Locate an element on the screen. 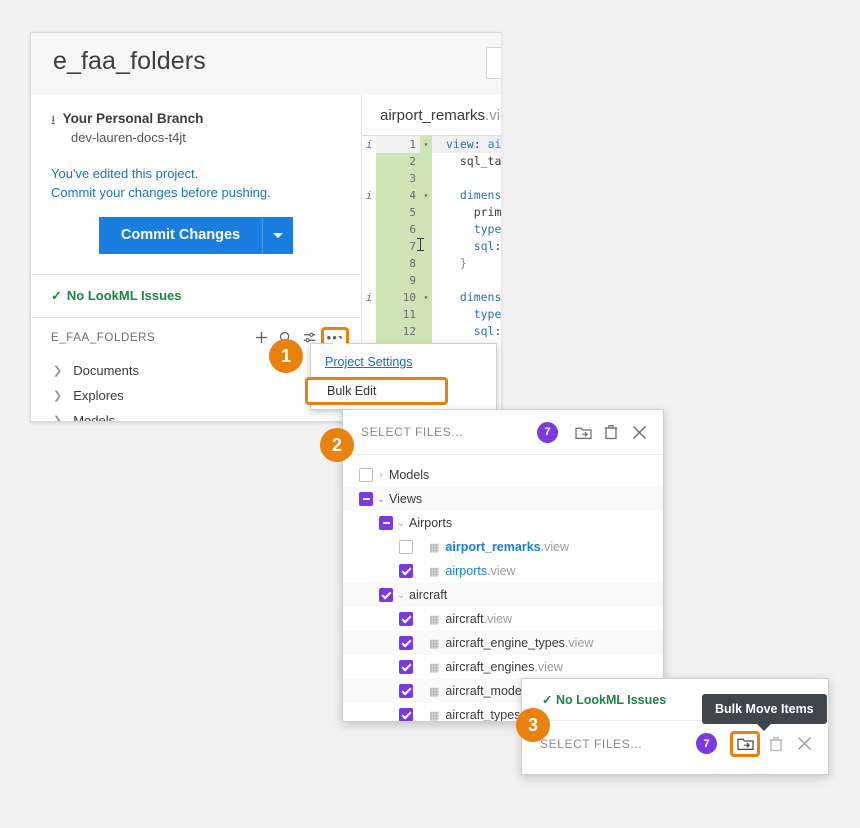  row-label: Airports is located at coordinates (431, 523).